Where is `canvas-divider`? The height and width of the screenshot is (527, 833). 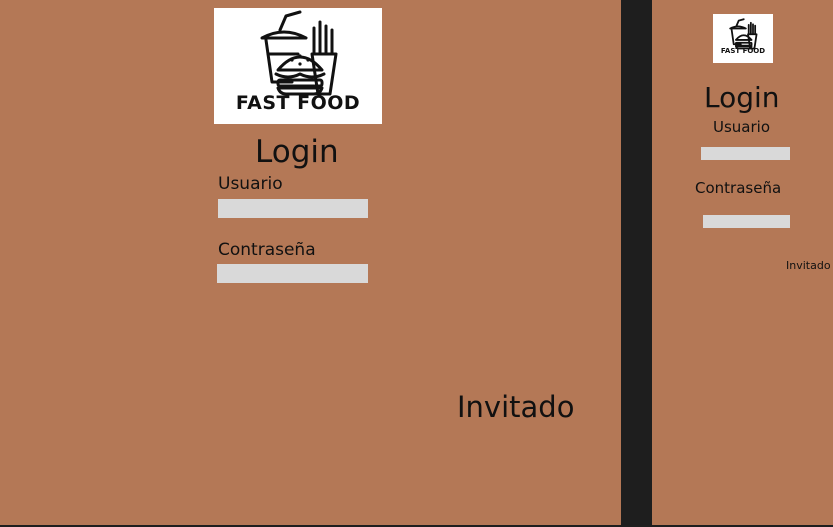 canvas-divider is located at coordinates (636, 263).